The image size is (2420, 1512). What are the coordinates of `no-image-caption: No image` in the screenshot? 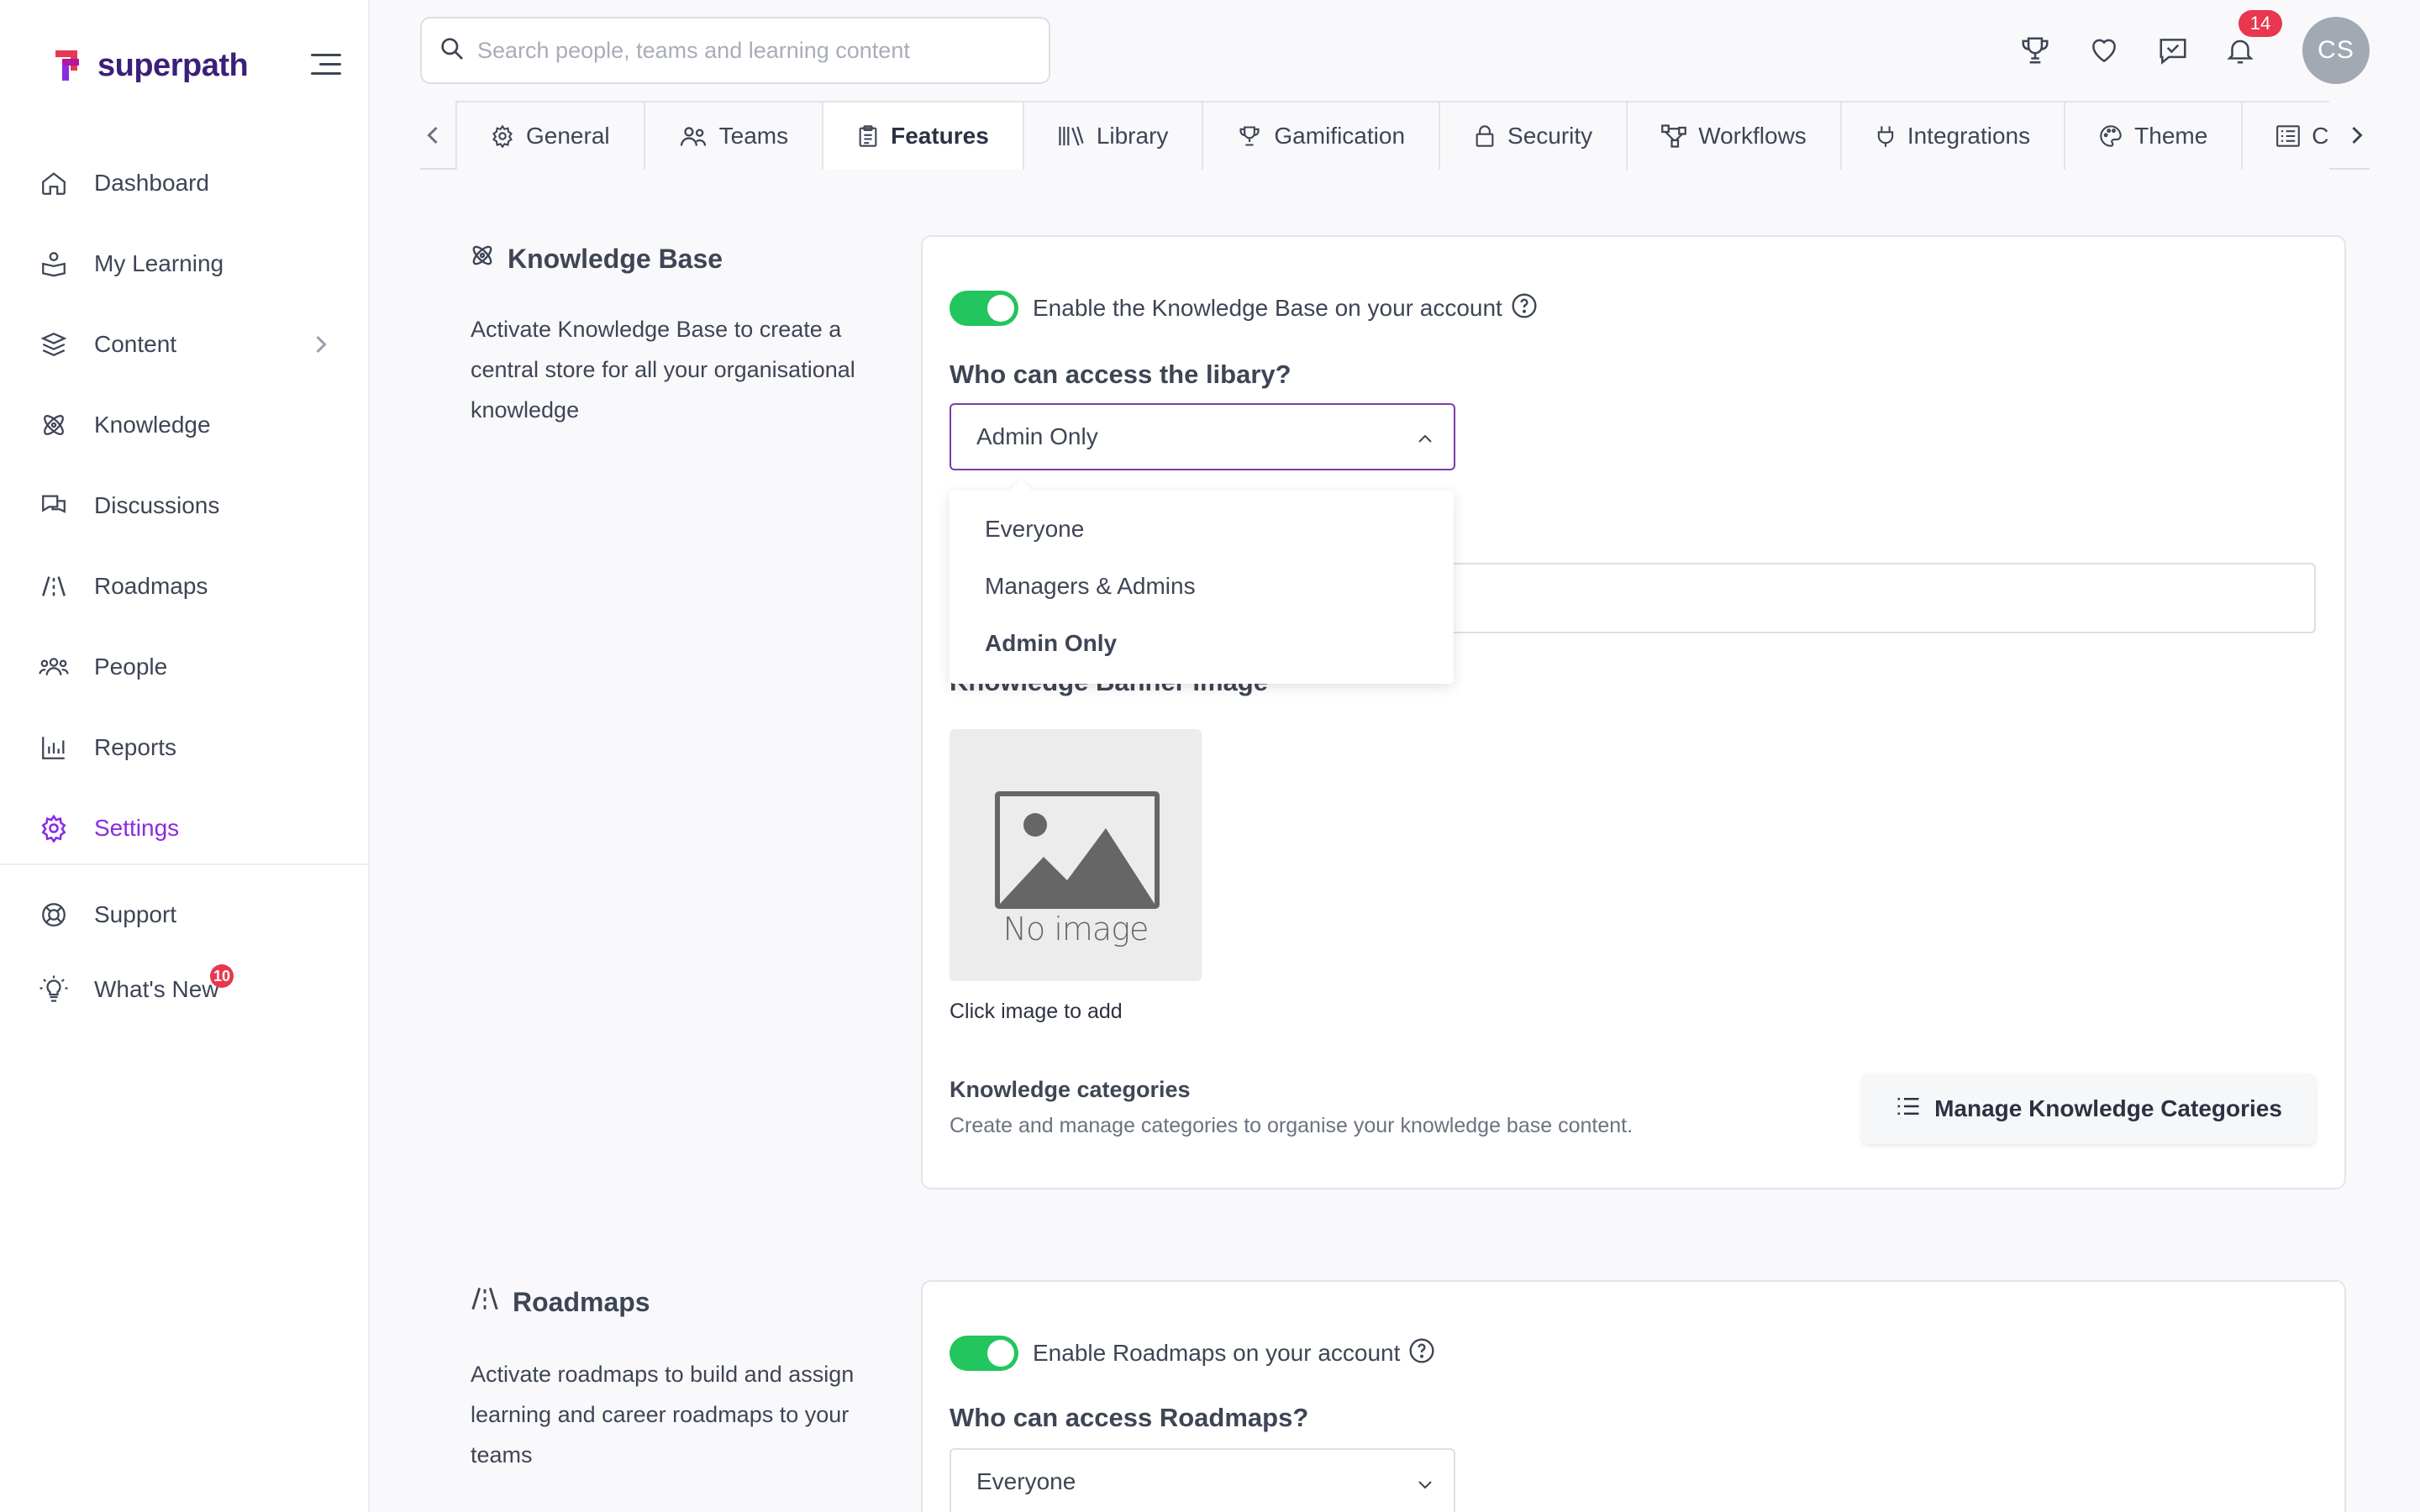 It's located at (1076, 929).